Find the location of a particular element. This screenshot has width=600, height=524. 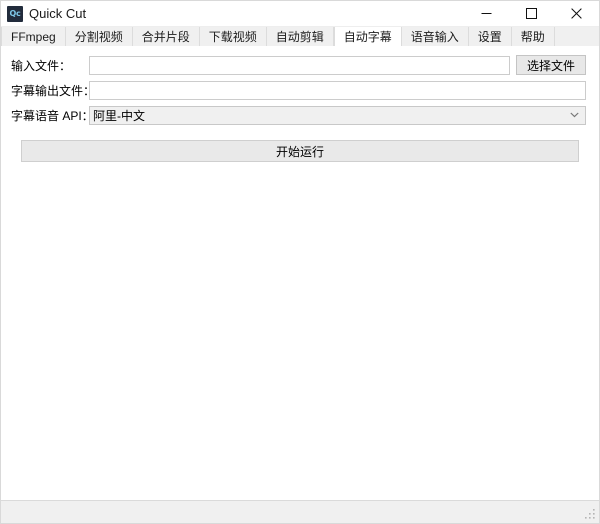

minimize-icon is located at coordinates (486, 13).